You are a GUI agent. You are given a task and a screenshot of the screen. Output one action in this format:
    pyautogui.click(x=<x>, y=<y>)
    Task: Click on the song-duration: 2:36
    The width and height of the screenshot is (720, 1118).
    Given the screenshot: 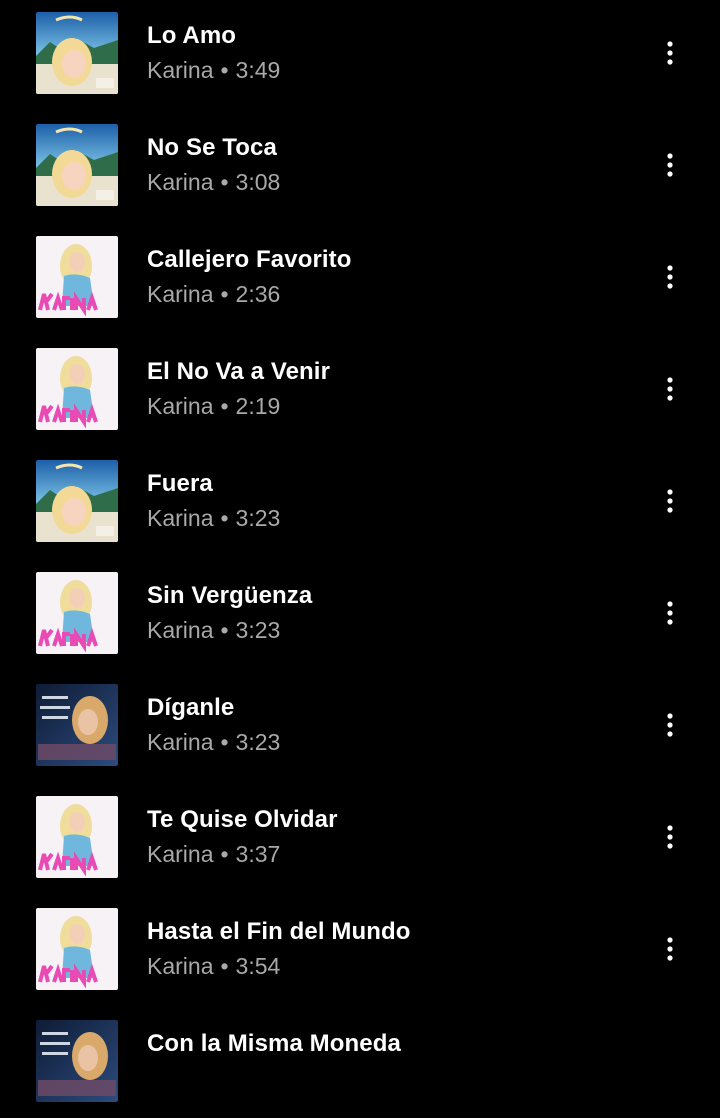 What is the action you would take?
    pyautogui.click(x=258, y=294)
    